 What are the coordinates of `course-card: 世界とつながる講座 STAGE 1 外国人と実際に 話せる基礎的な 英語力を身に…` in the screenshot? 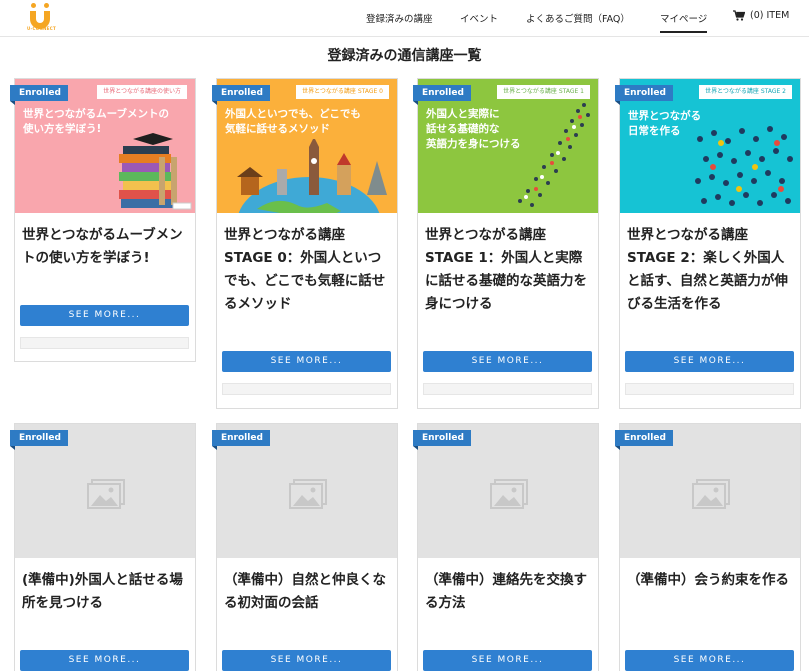 It's located at (506, 243).